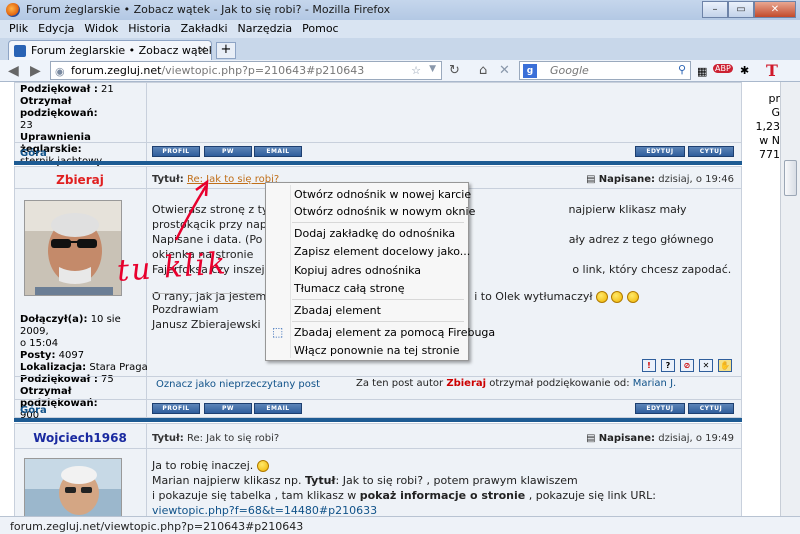 The image size is (800, 534). What do you see at coordinates (569, 70) in the screenshot?
I see `search-placeholder: Google` at bounding box center [569, 70].